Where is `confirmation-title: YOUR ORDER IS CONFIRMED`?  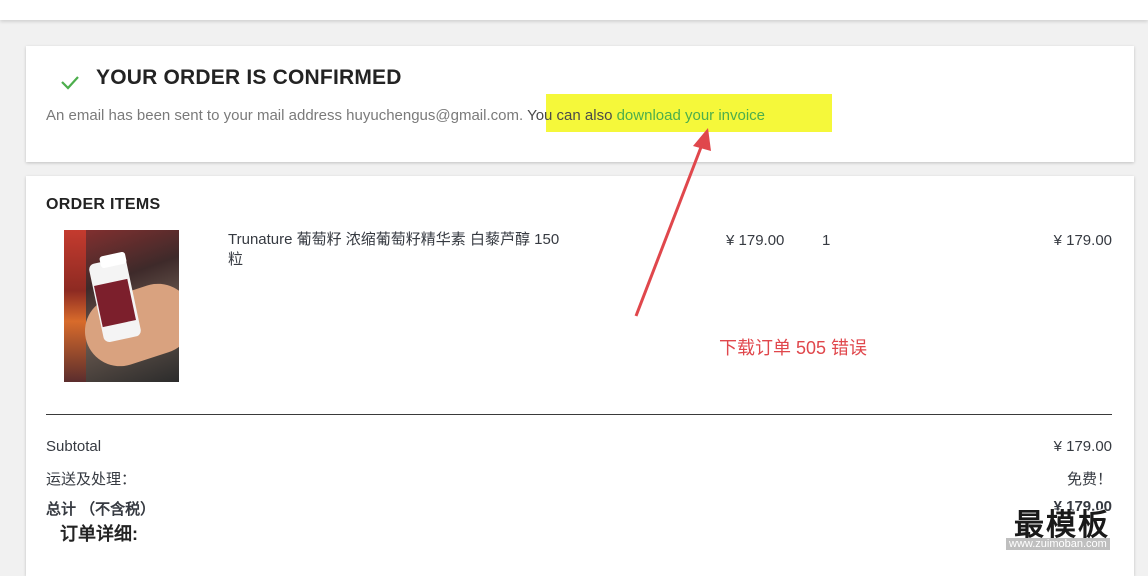
confirmation-title: YOUR ORDER IS CONFIRMED is located at coordinates (249, 77).